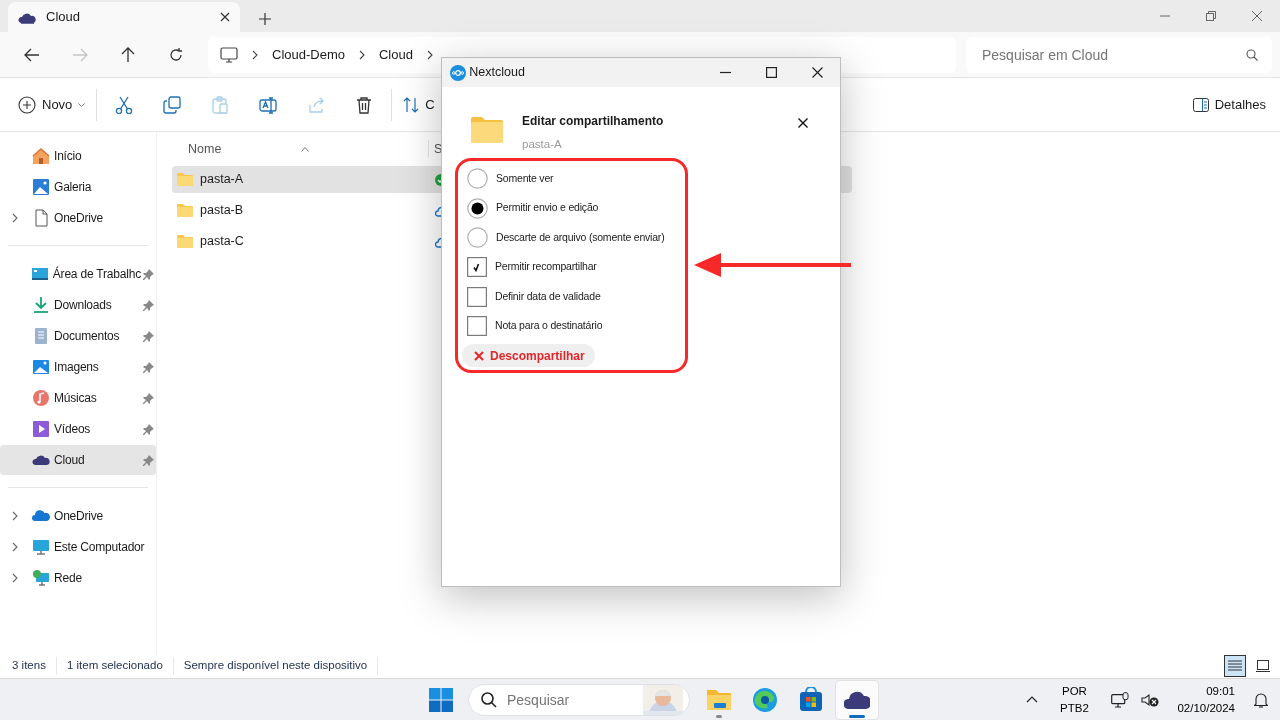 Image resolution: width=1280 pixels, height=720 pixels. I want to click on file-name: pasta-A, so click(222, 180).